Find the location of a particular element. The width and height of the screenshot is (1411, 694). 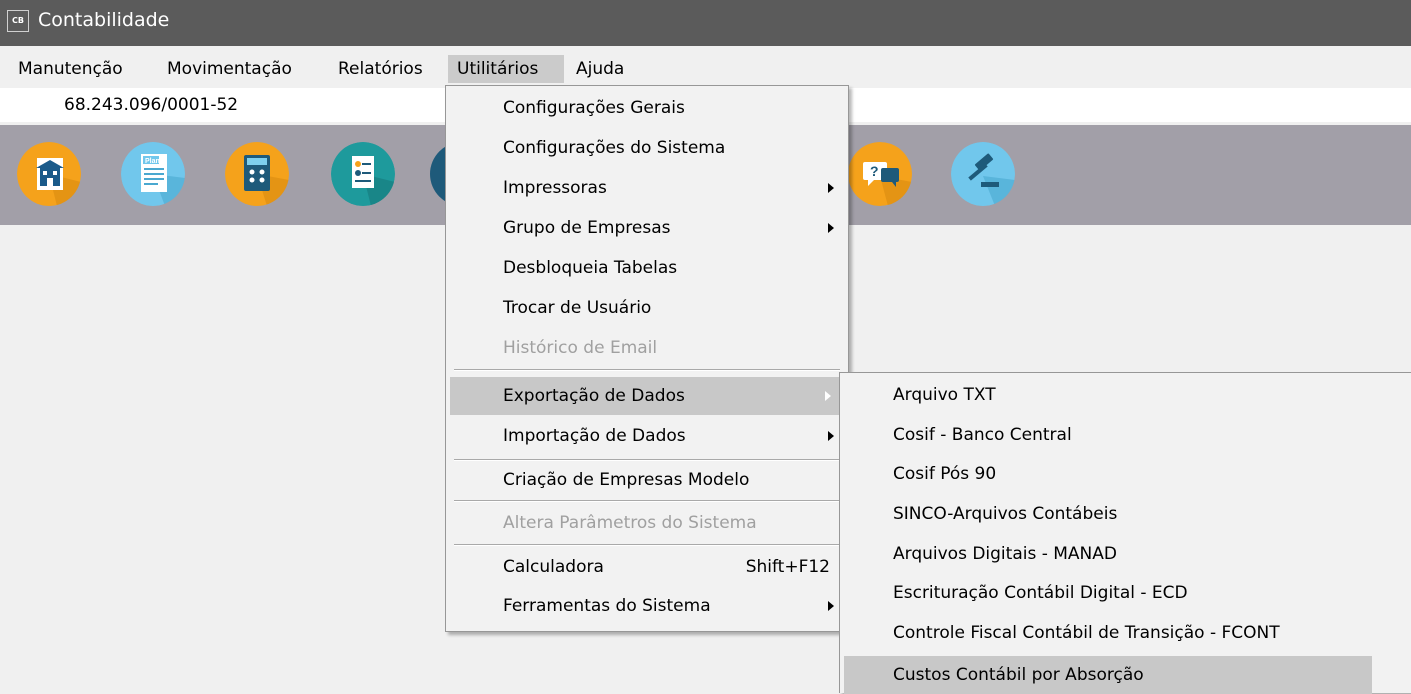

menu-item-configuracoes-gerais: Configurações Gerais is located at coordinates (647, 108).